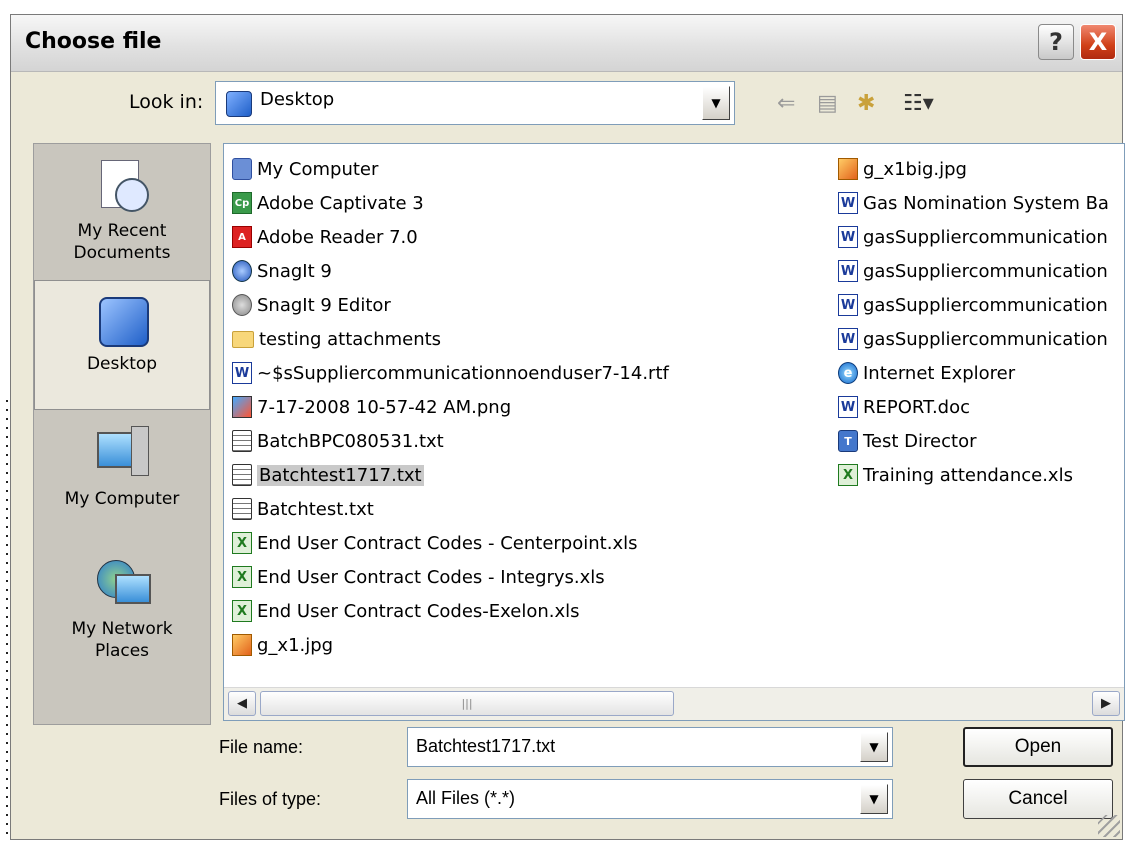 This screenshot has width=1127, height=842. I want to click on look-in-value: Desktop, so click(297, 99).